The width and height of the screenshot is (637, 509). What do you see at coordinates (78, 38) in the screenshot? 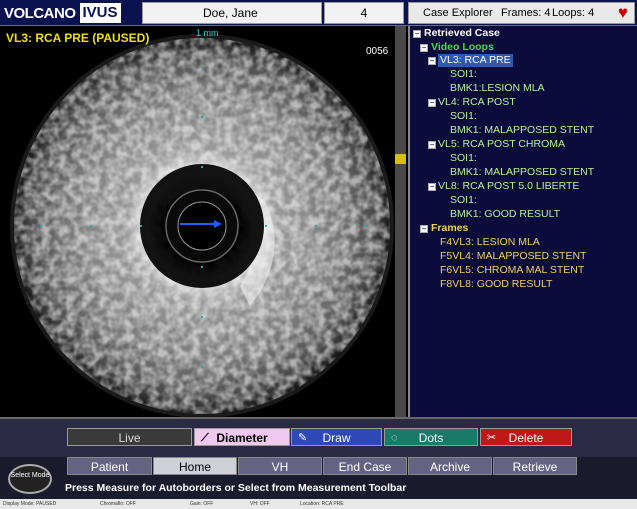
I see `video-loop-title: VL3: RCA PRE (PAUSED)` at bounding box center [78, 38].